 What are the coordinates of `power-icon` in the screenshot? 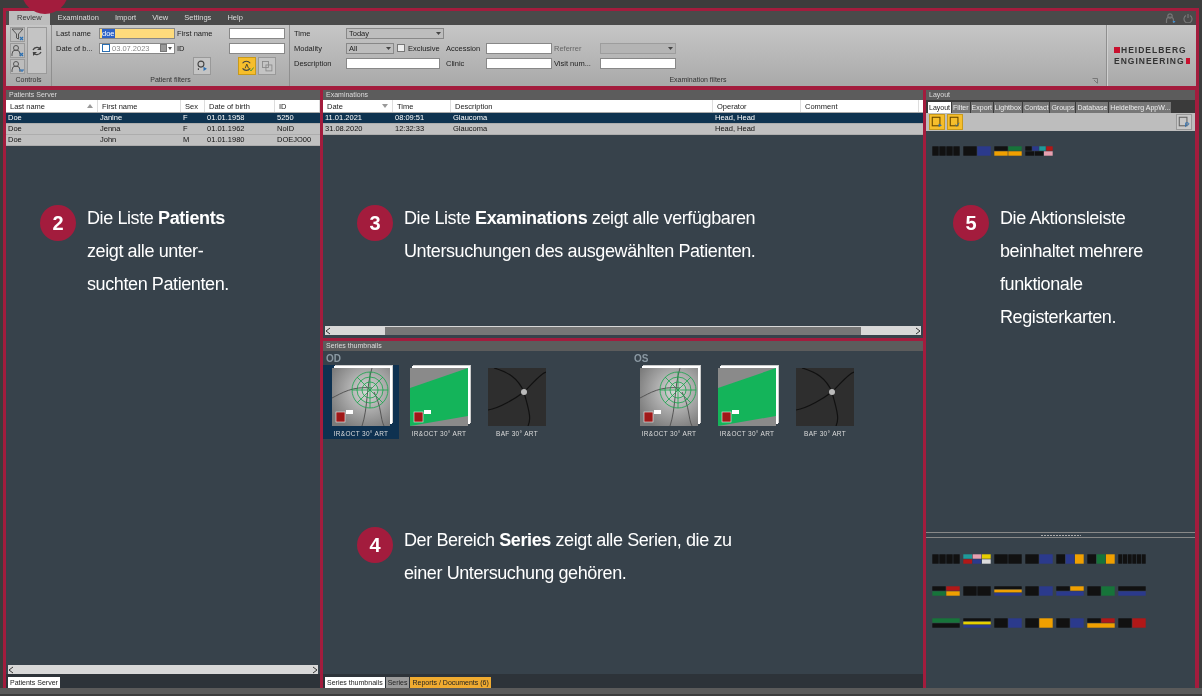 It's located at (1188, 18).